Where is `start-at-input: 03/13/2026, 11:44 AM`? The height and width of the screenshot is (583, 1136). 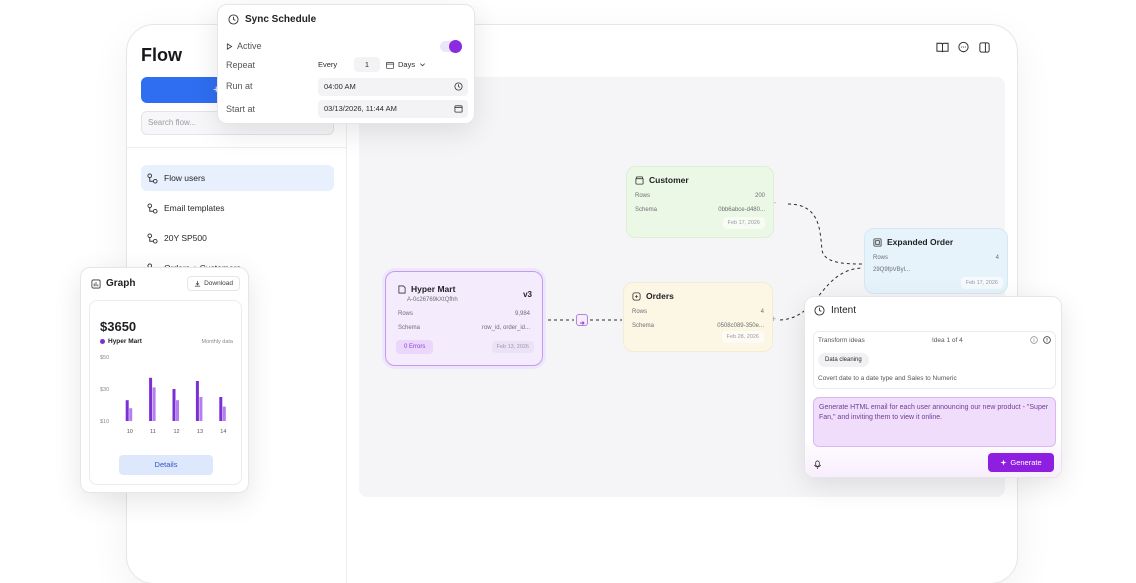 start-at-input: 03/13/2026, 11:44 AM is located at coordinates (393, 109).